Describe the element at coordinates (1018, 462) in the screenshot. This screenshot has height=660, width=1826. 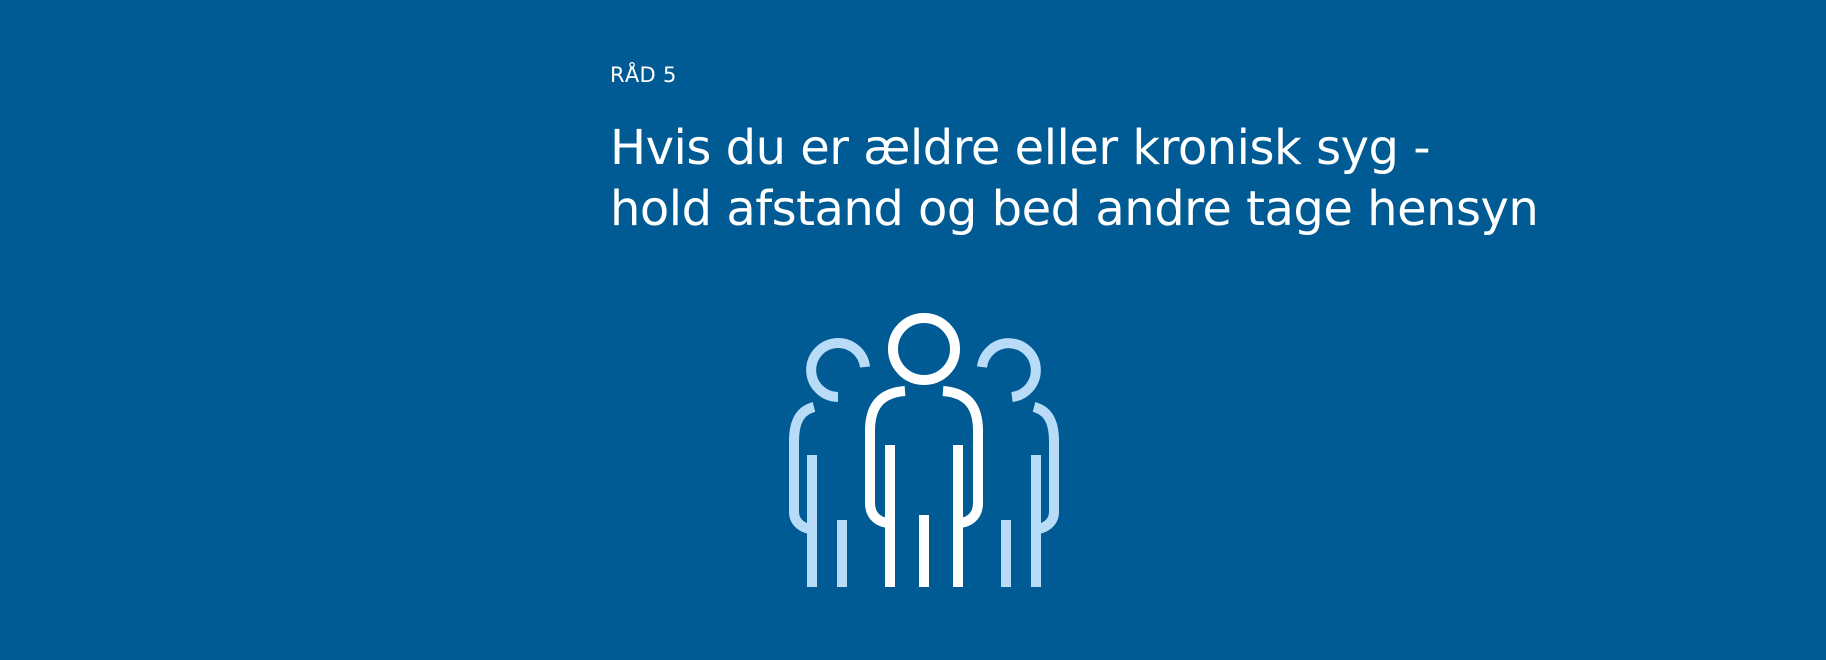
I see `right-person-icon` at that location.